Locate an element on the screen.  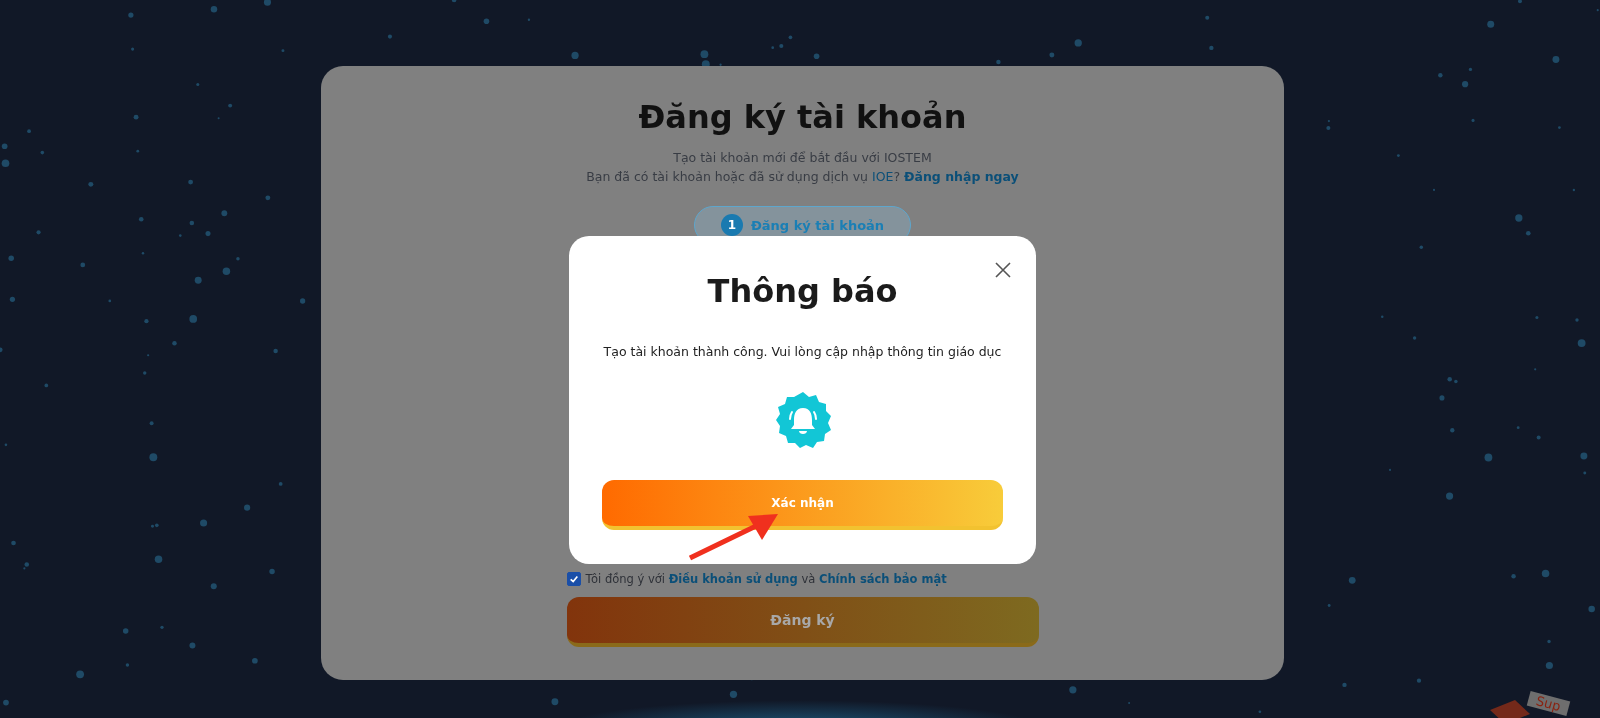
close-icon is located at coordinates (1003, 270).